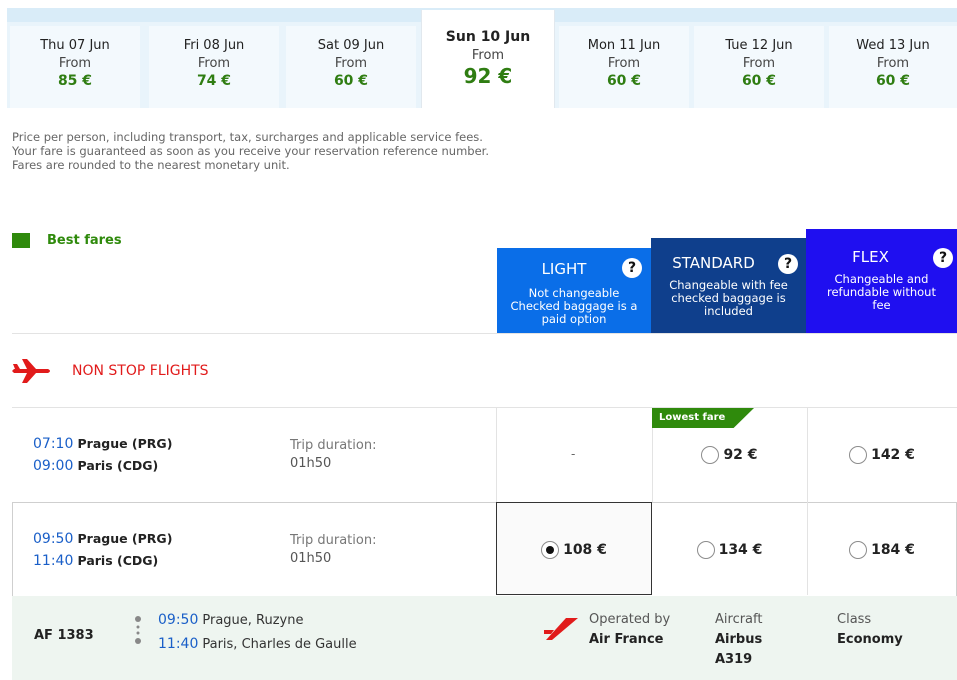  What do you see at coordinates (488, 76) in the screenshot?
I see `date-price: 92 €` at bounding box center [488, 76].